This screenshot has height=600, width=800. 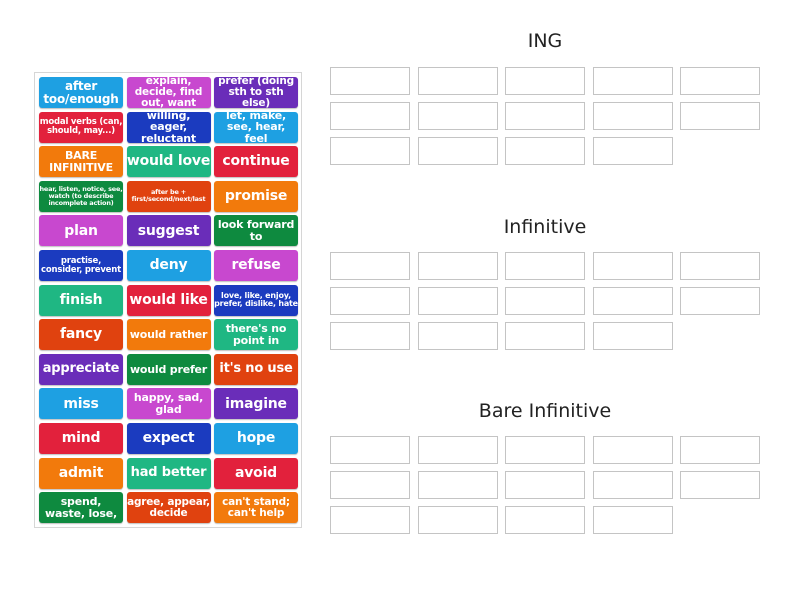 What do you see at coordinates (168, 162) in the screenshot?
I see `word-tile: would love` at bounding box center [168, 162].